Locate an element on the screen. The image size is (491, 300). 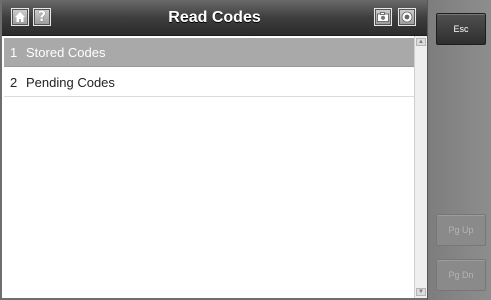
title-bar: ? Read Codes is located at coordinates (214, 18).